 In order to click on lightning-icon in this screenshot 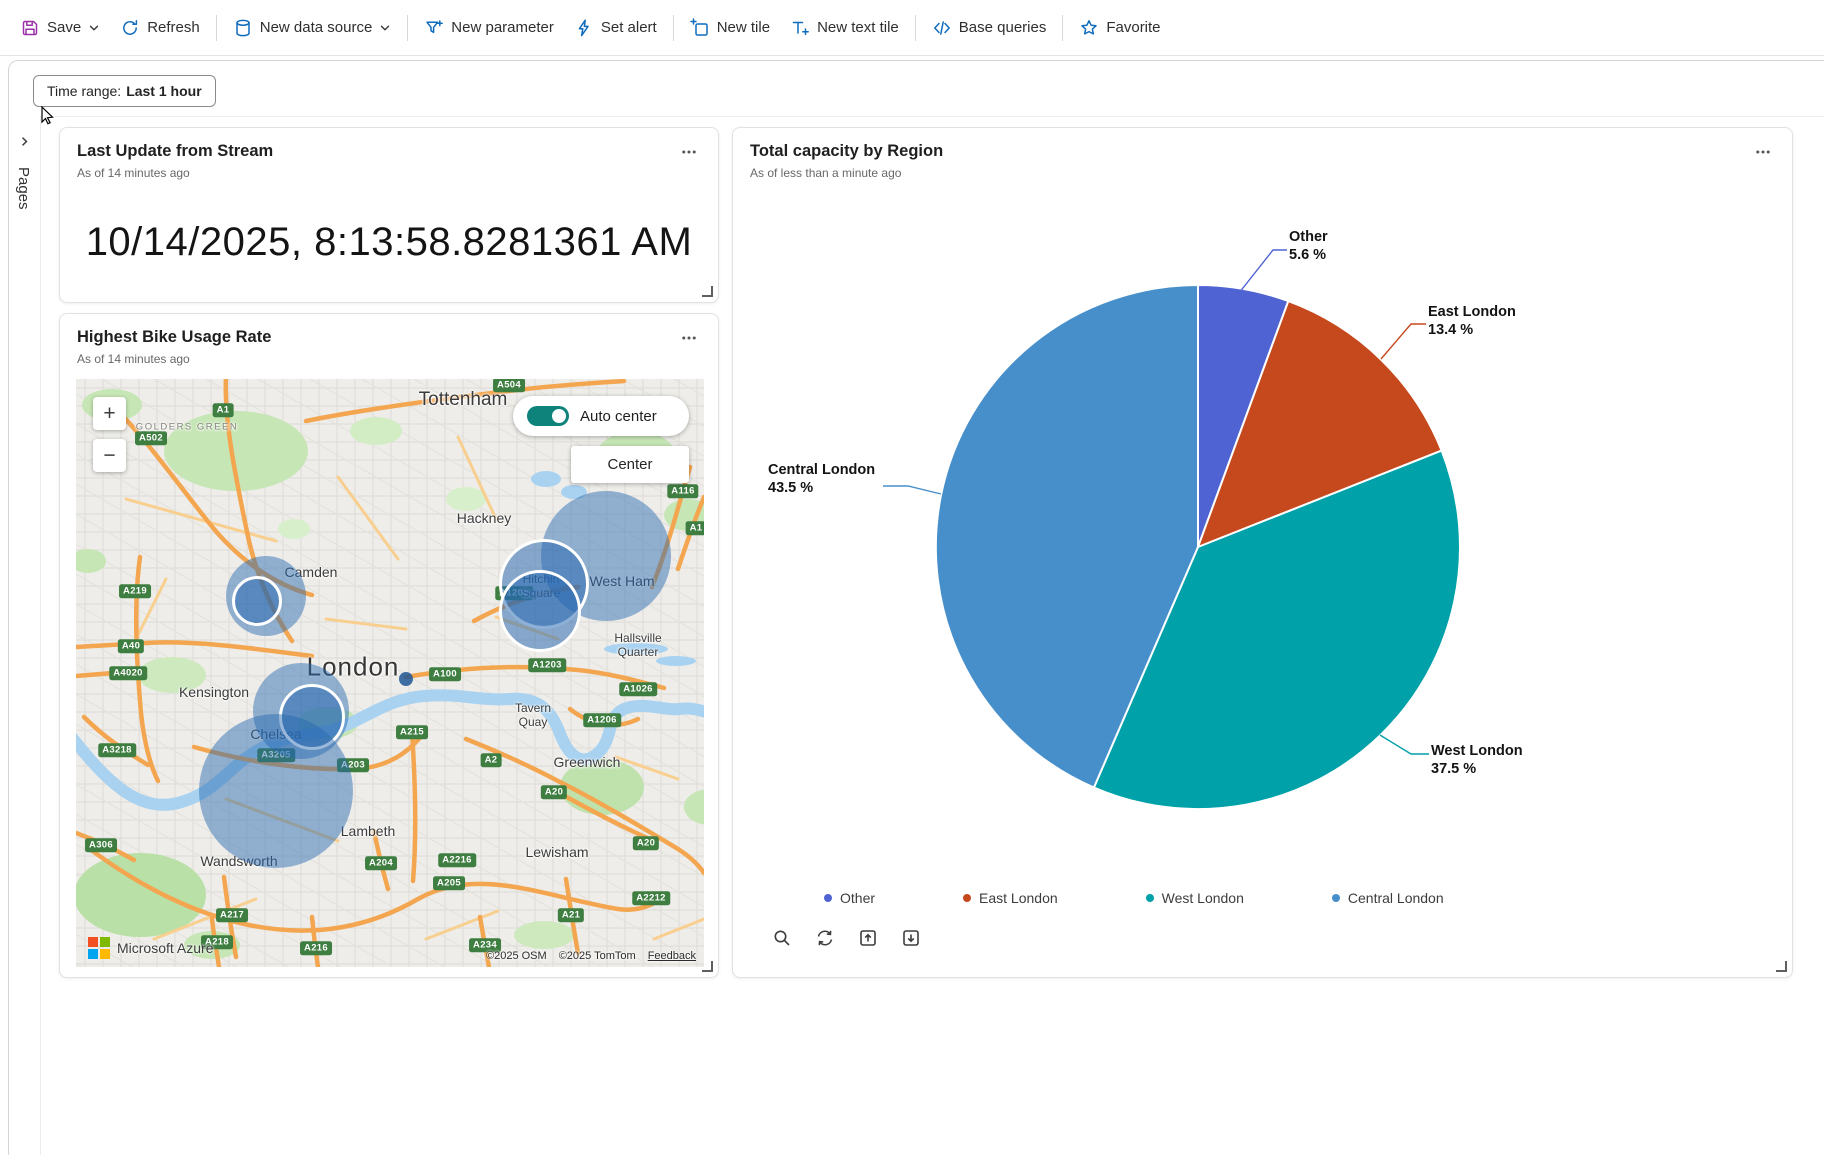, I will do `click(584, 28)`.